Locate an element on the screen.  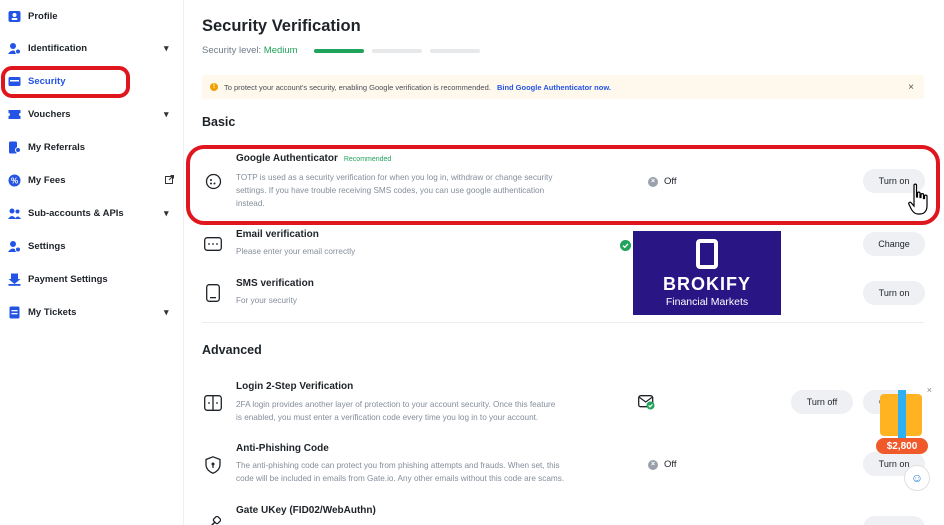
sidebar-item-my-tickets: My Tickets ▾ is located at coordinates (92, 312).